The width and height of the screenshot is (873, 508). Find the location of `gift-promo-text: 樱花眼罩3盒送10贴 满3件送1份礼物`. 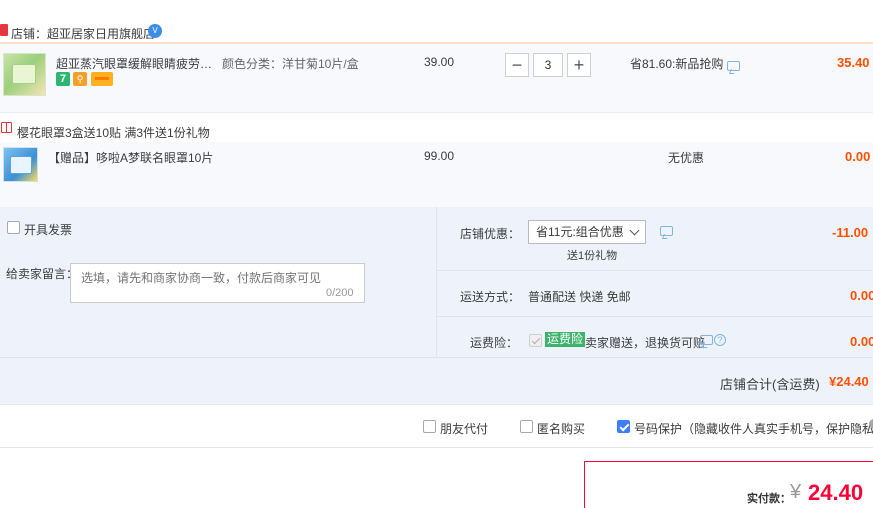

gift-promo-text: 樱花眼罩3盒送10贴 满3件送1份礼物 is located at coordinates (113, 133).